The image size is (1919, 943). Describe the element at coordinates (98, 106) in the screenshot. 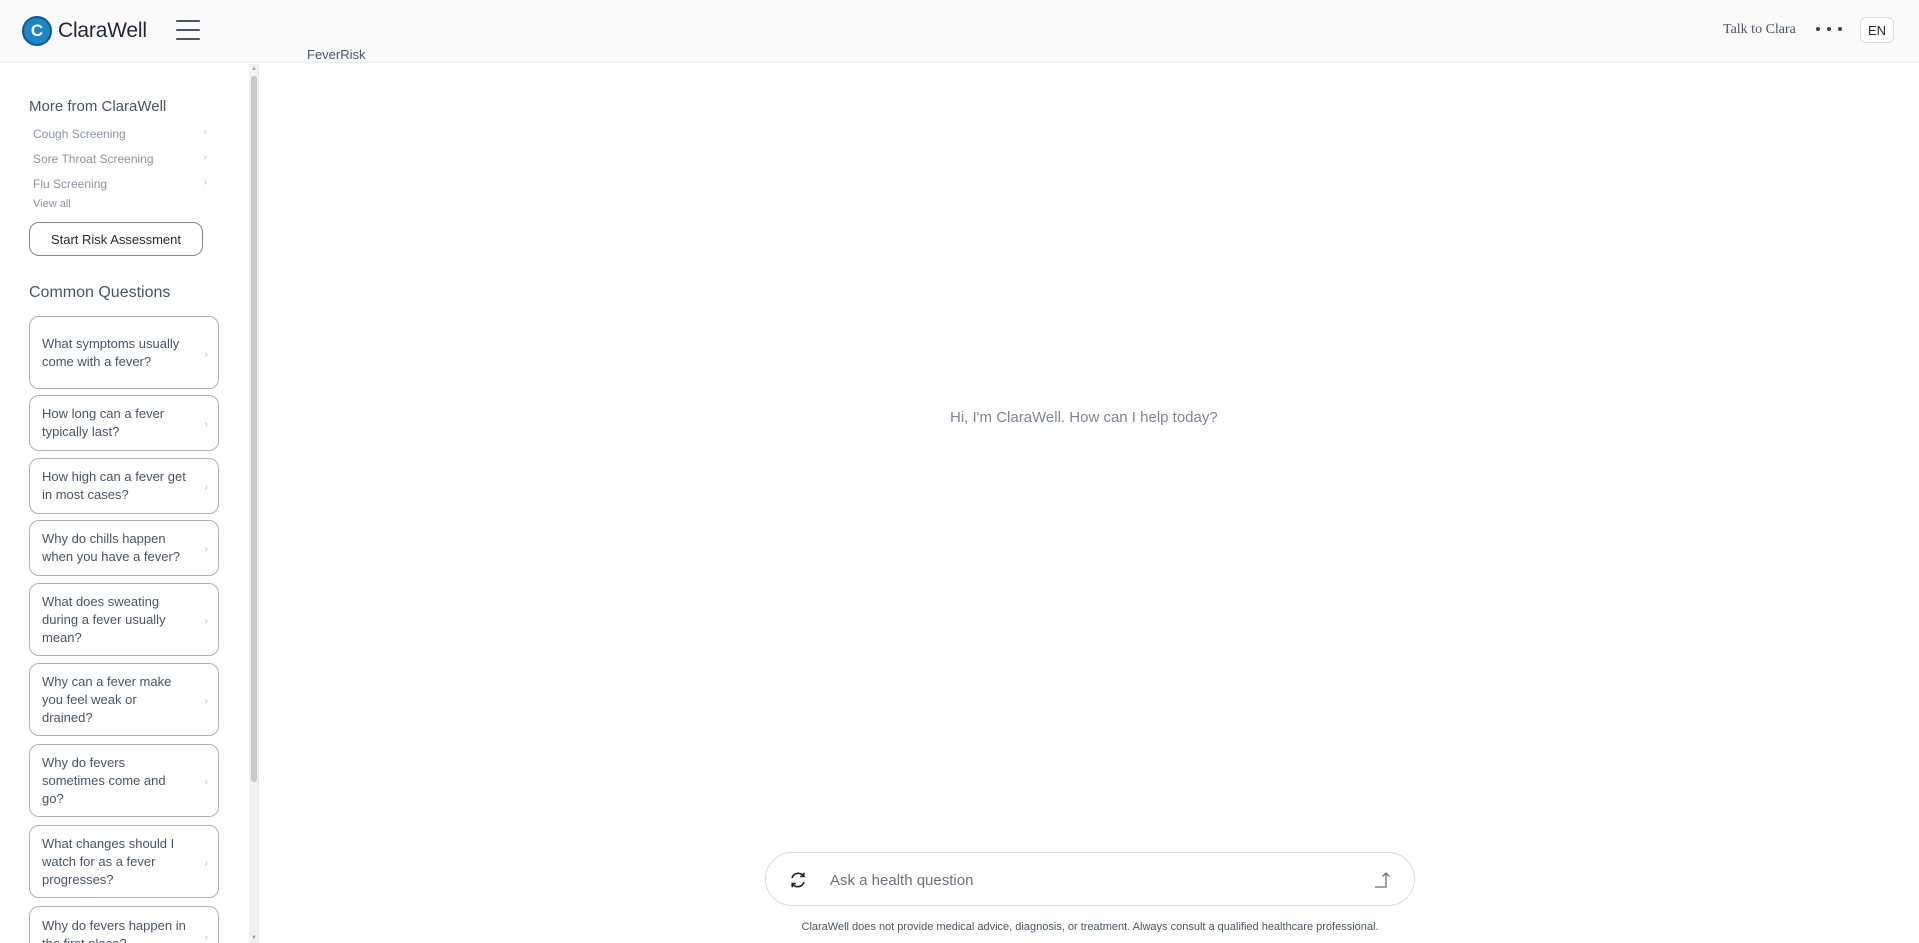

I see `more-from-title: More from ClaraWell` at that location.